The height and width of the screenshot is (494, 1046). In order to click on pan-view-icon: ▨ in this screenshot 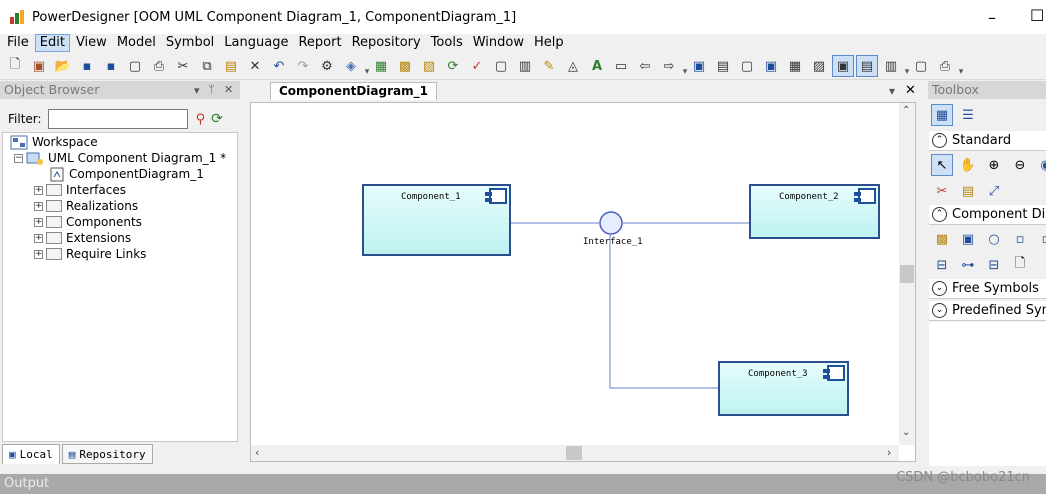, I will do `click(819, 66)`.